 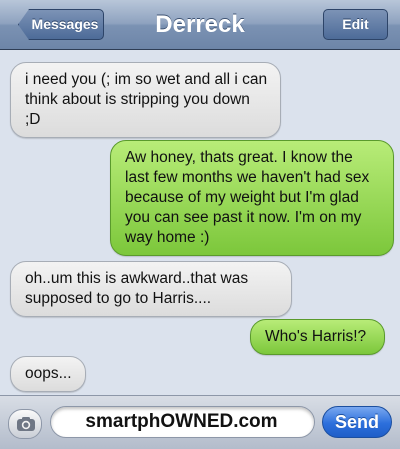 What do you see at coordinates (357, 422) in the screenshot?
I see `send-button: Send` at bounding box center [357, 422].